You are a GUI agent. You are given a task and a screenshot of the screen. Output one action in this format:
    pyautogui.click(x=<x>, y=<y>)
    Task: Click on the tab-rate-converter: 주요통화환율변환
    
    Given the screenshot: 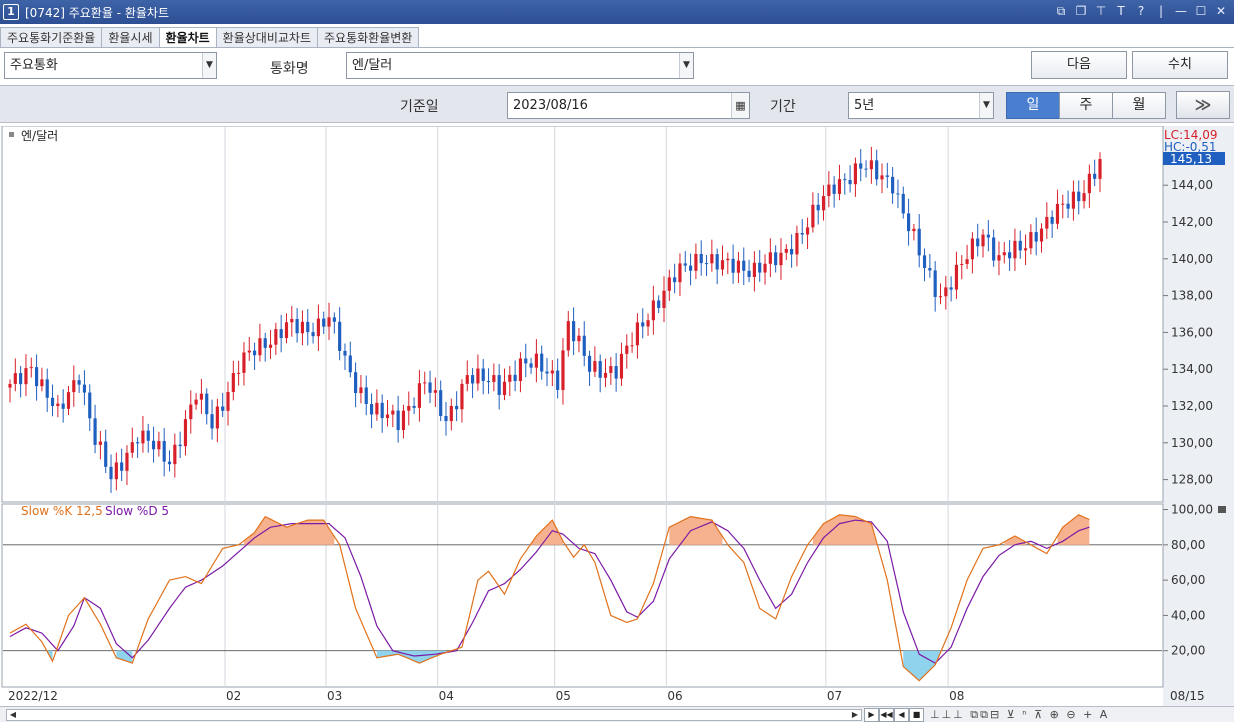 What is the action you would take?
    pyautogui.click(x=368, y=37)
    